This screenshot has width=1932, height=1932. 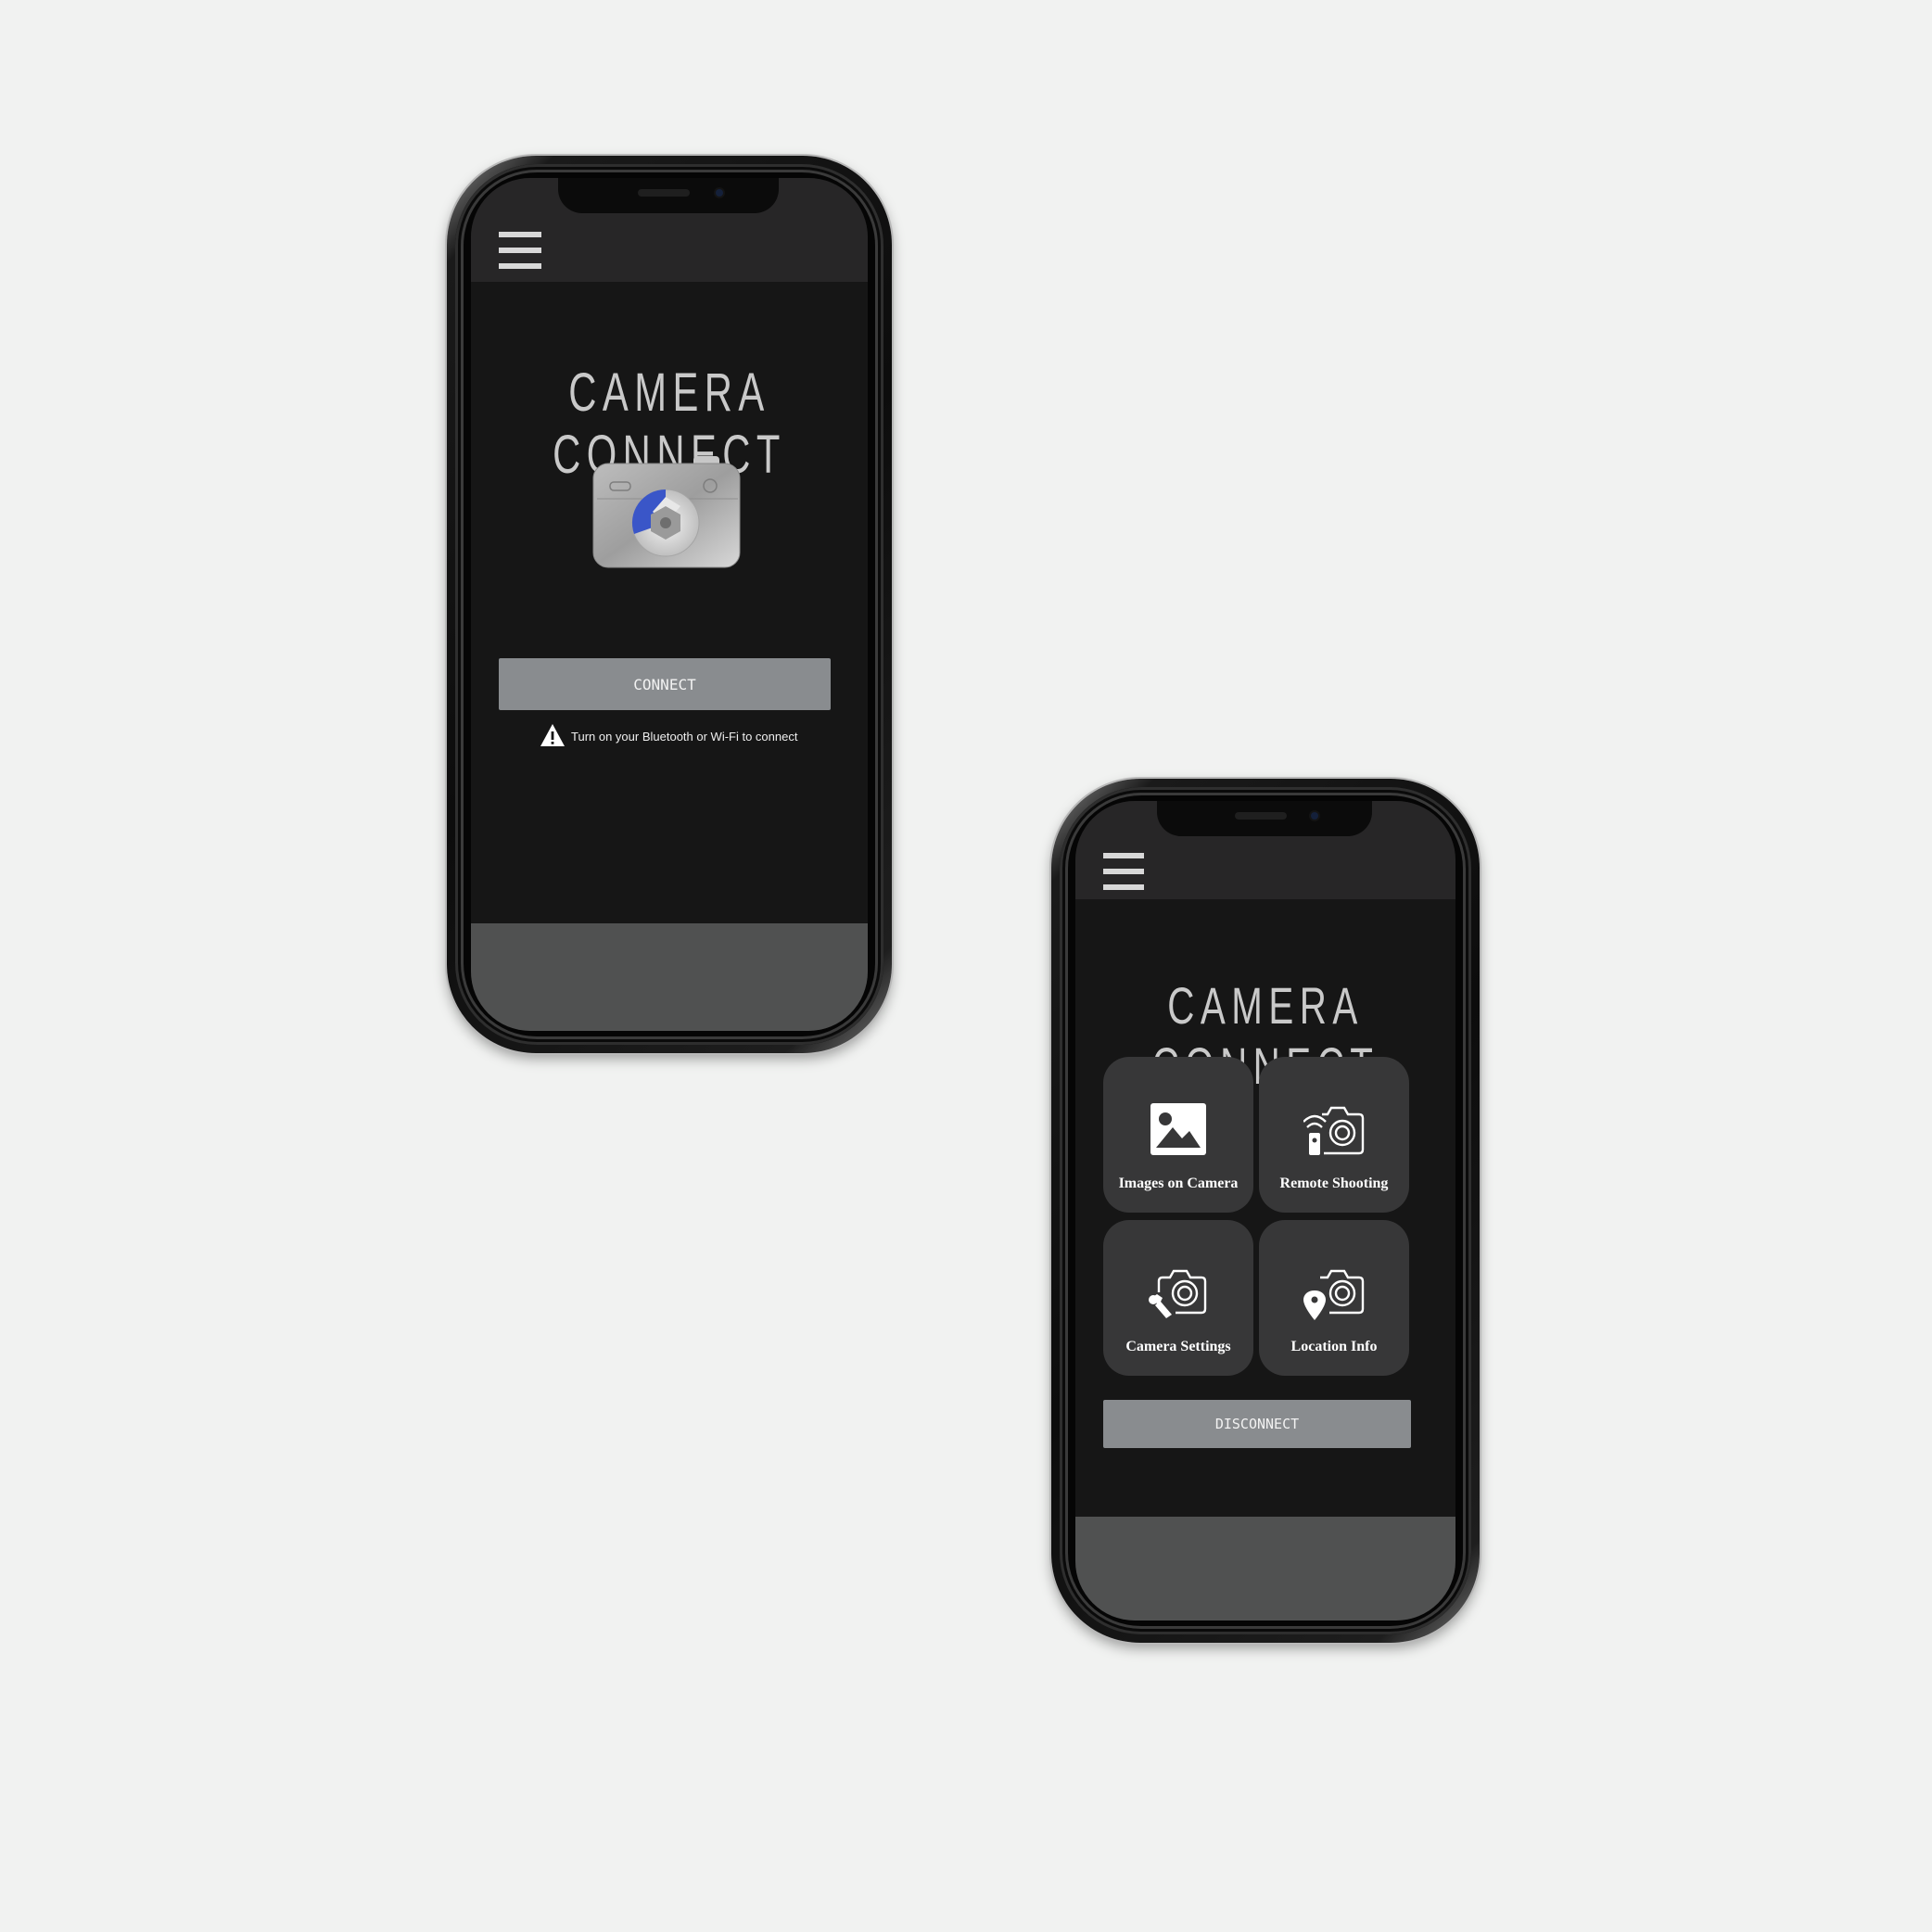 I want to click on tile-location-info: Location Info, so click(x=1334, y=1298).